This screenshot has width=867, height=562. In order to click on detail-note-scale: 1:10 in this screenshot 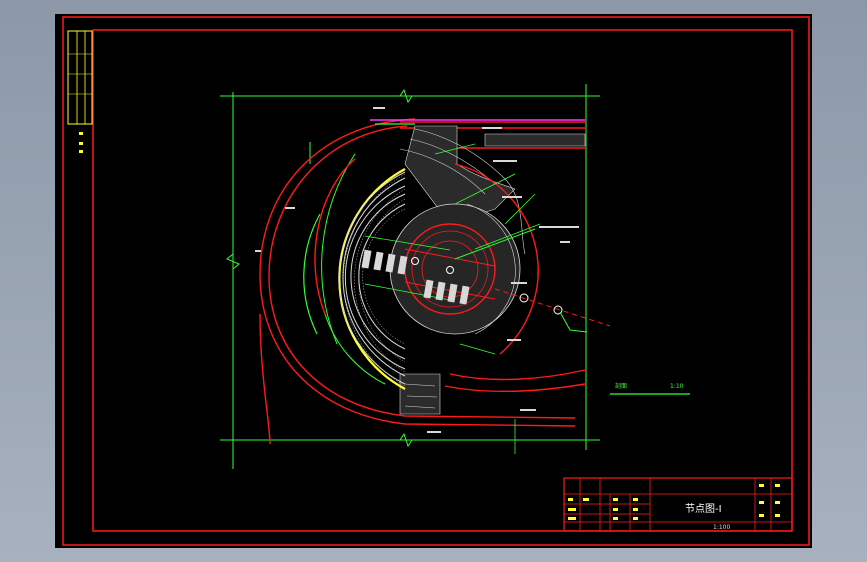, I will do `click(677, 386)`.